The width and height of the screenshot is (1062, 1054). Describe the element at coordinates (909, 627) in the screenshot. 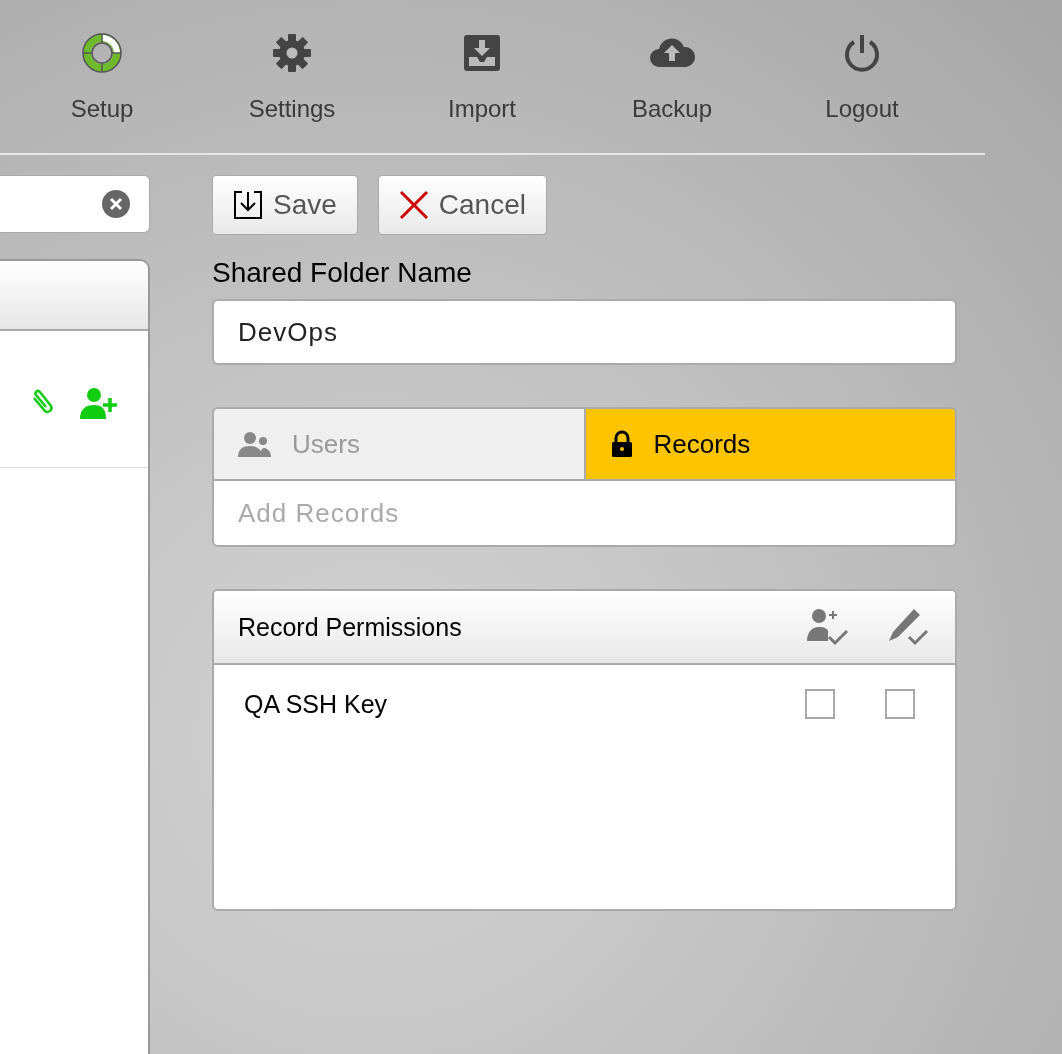

I see `pencil-check-icon` at that location.